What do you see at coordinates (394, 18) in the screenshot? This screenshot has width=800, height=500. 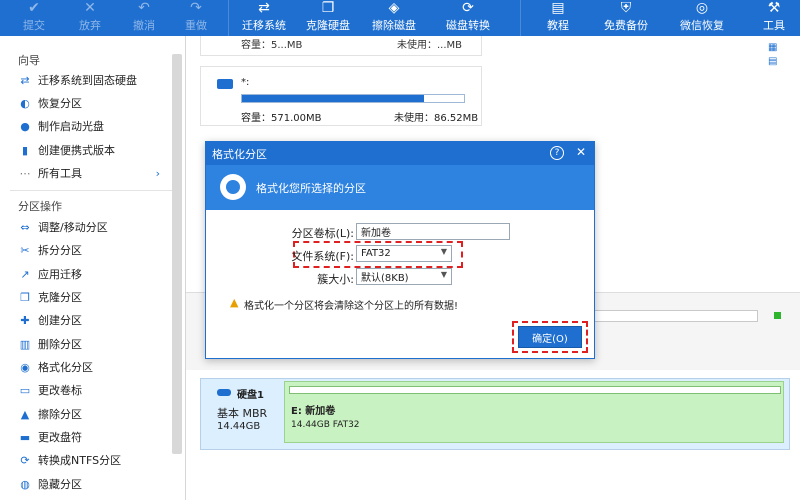 I see `erase-disk-button: ◈ 擦除磁盘` at bounding box center [394, 18].